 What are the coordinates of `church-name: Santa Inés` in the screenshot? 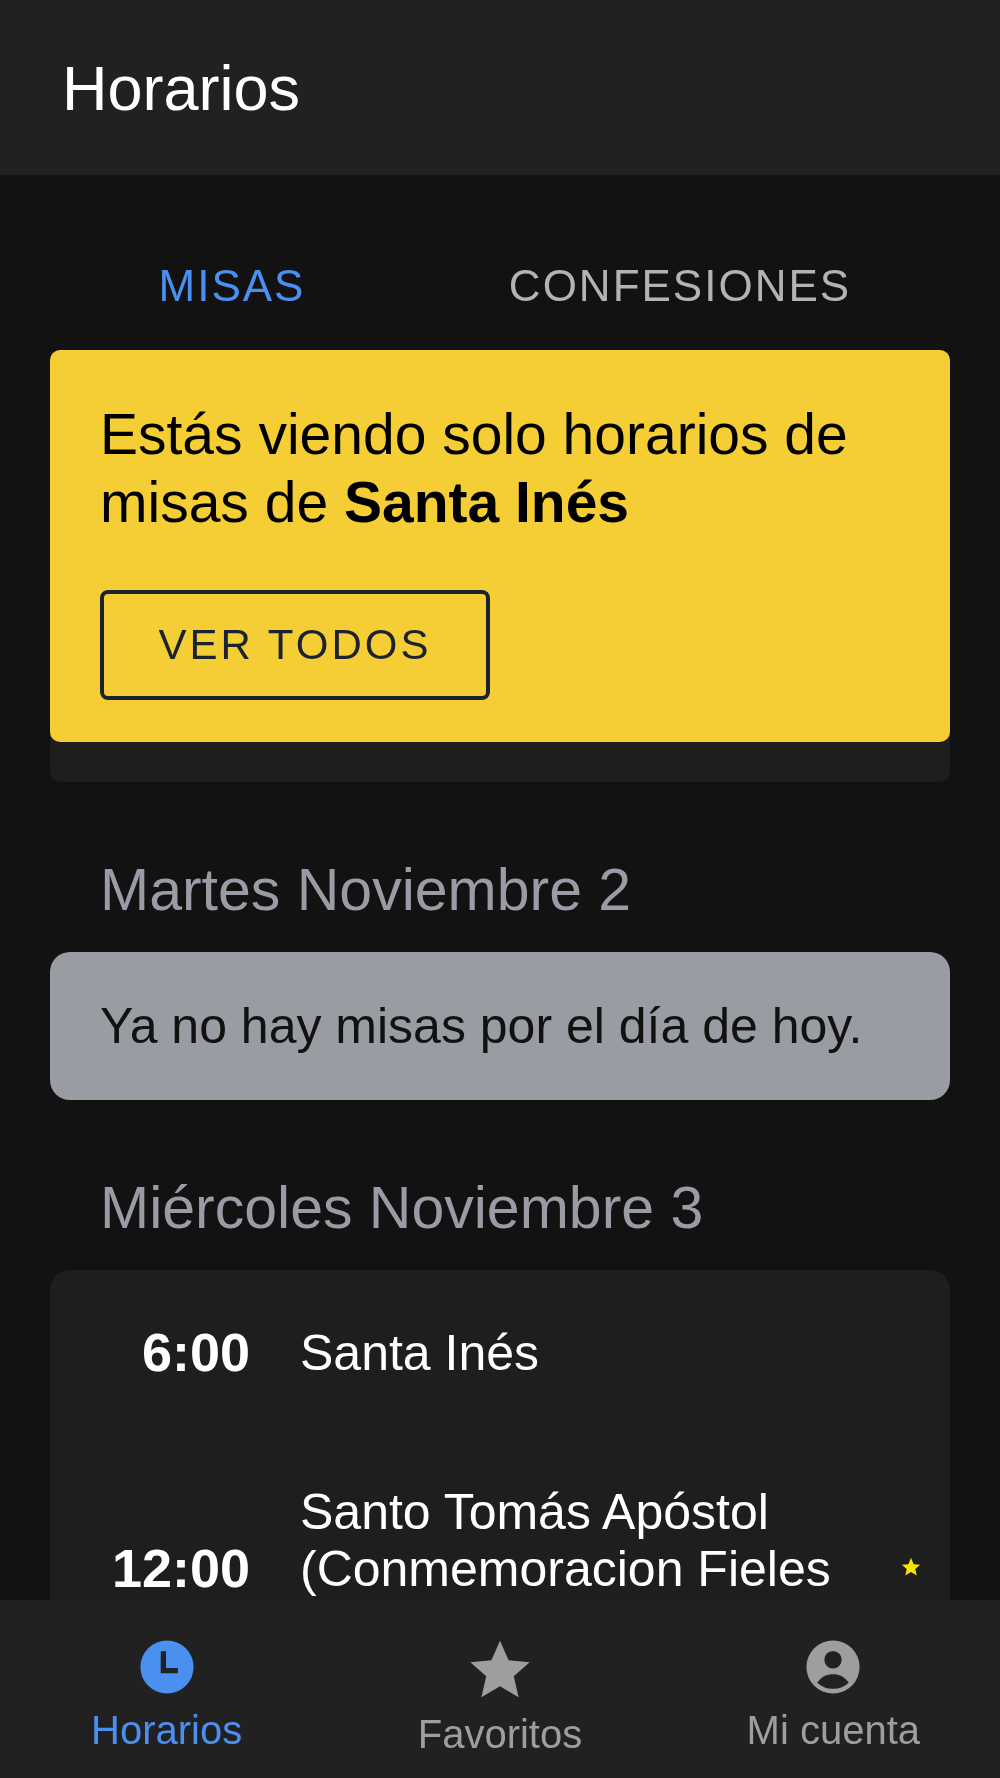 It's located at (420, 1353).